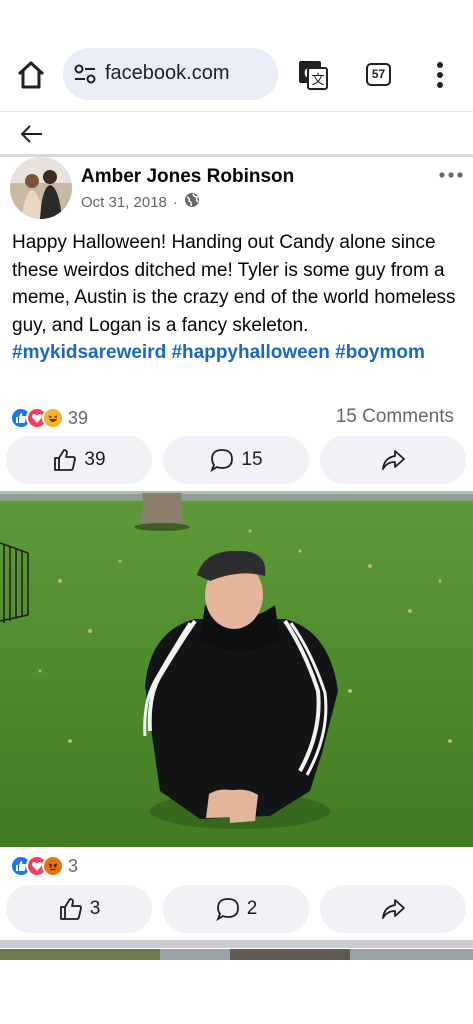 The height and width of the screenshot is (1024, 473). I want to click on site-settings-icon, so click(85, 74).